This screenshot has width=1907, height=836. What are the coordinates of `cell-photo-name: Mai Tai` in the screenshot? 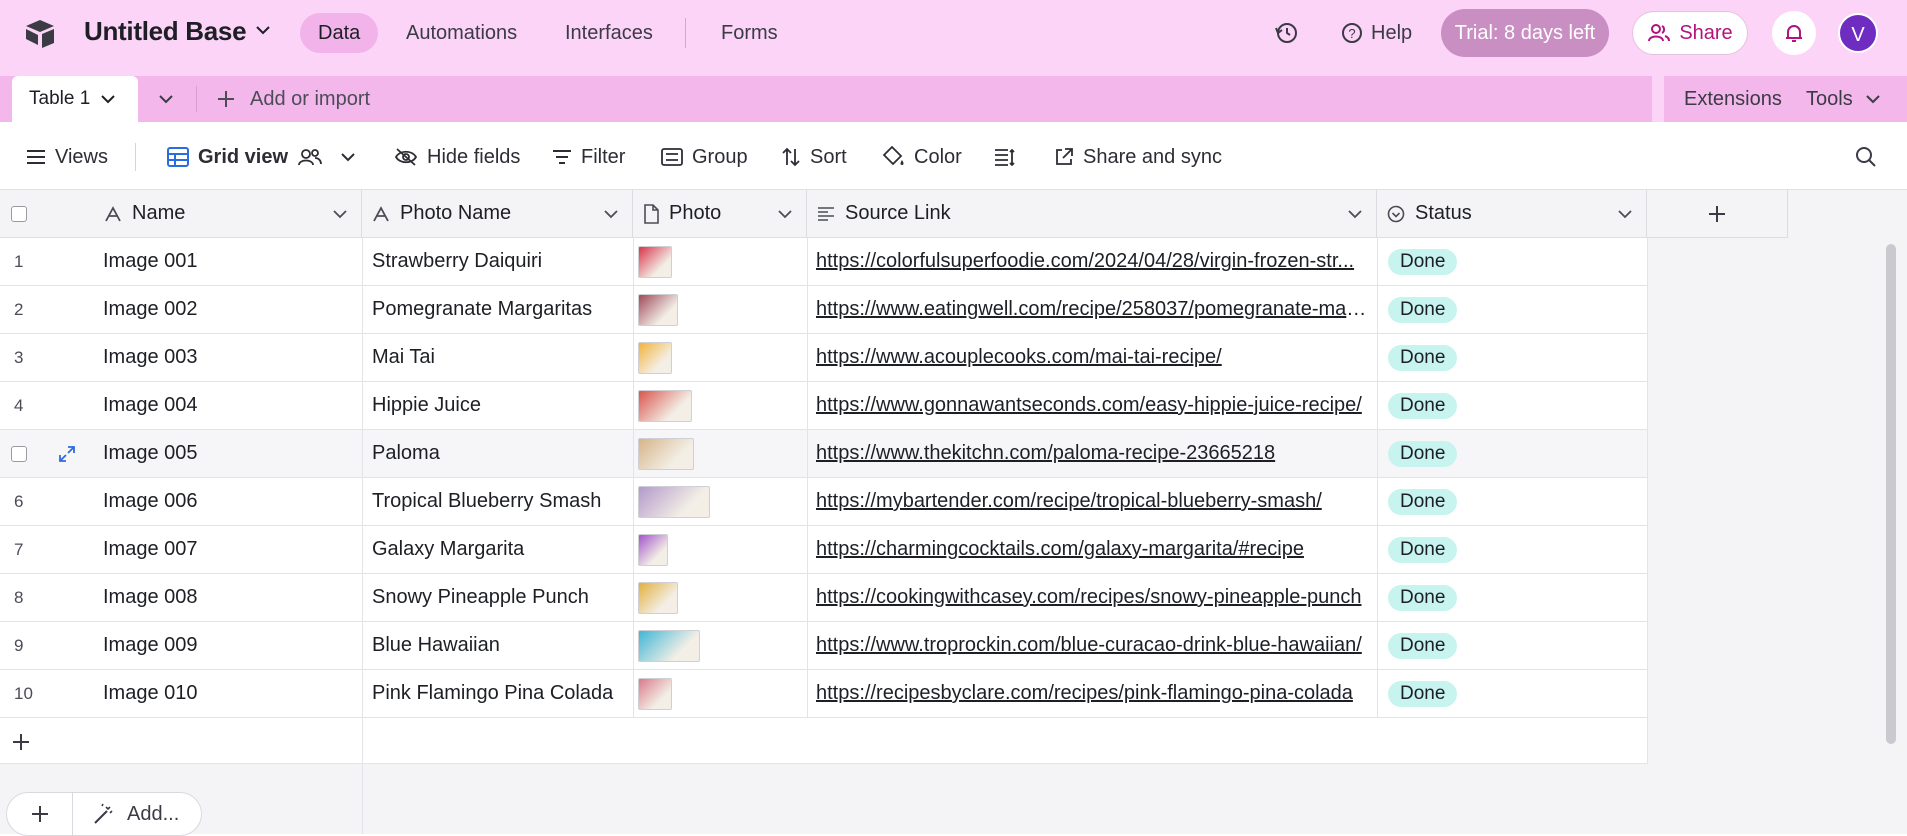 It's located at (499, 357).